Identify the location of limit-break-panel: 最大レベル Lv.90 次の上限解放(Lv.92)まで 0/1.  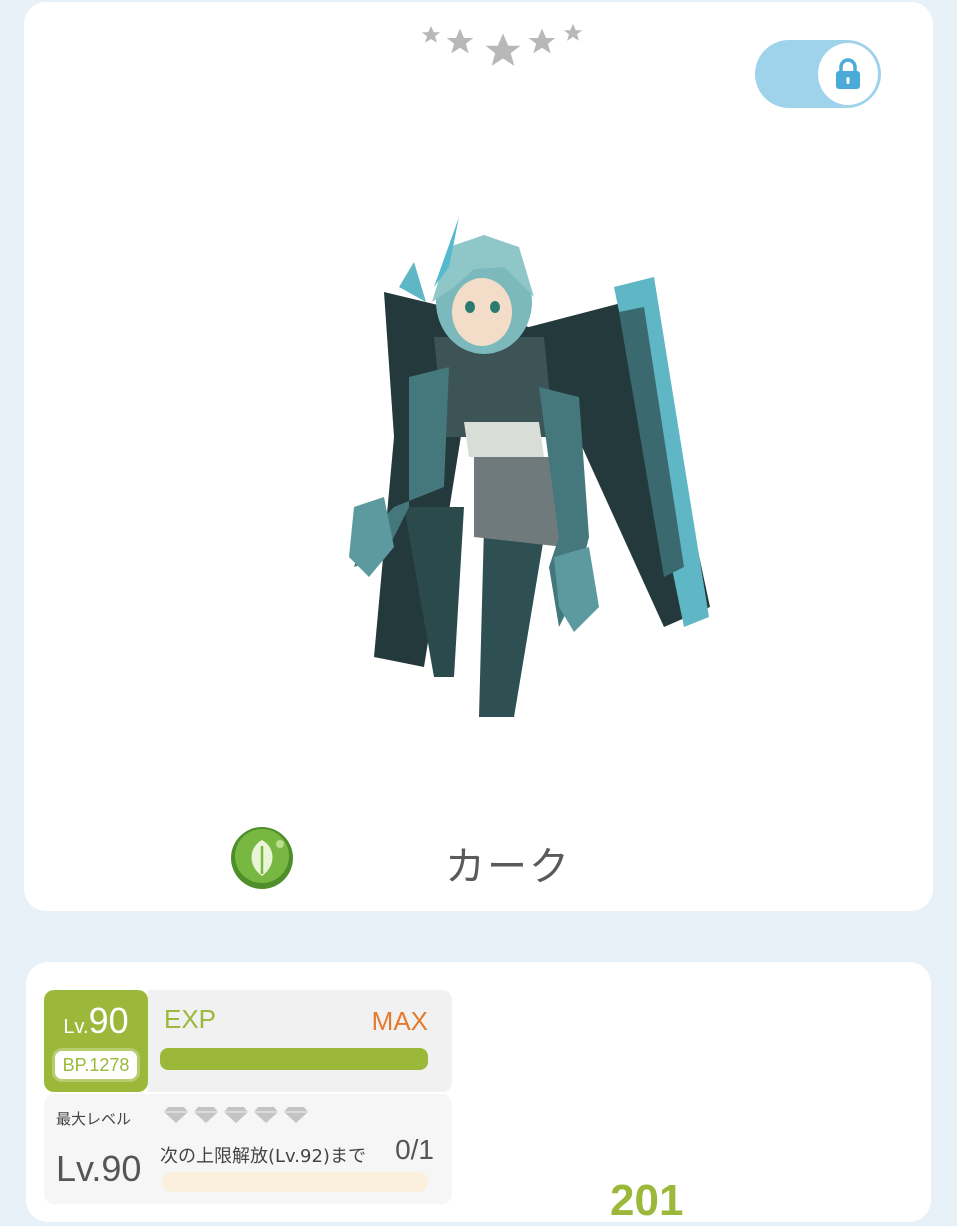
(248, 1149).